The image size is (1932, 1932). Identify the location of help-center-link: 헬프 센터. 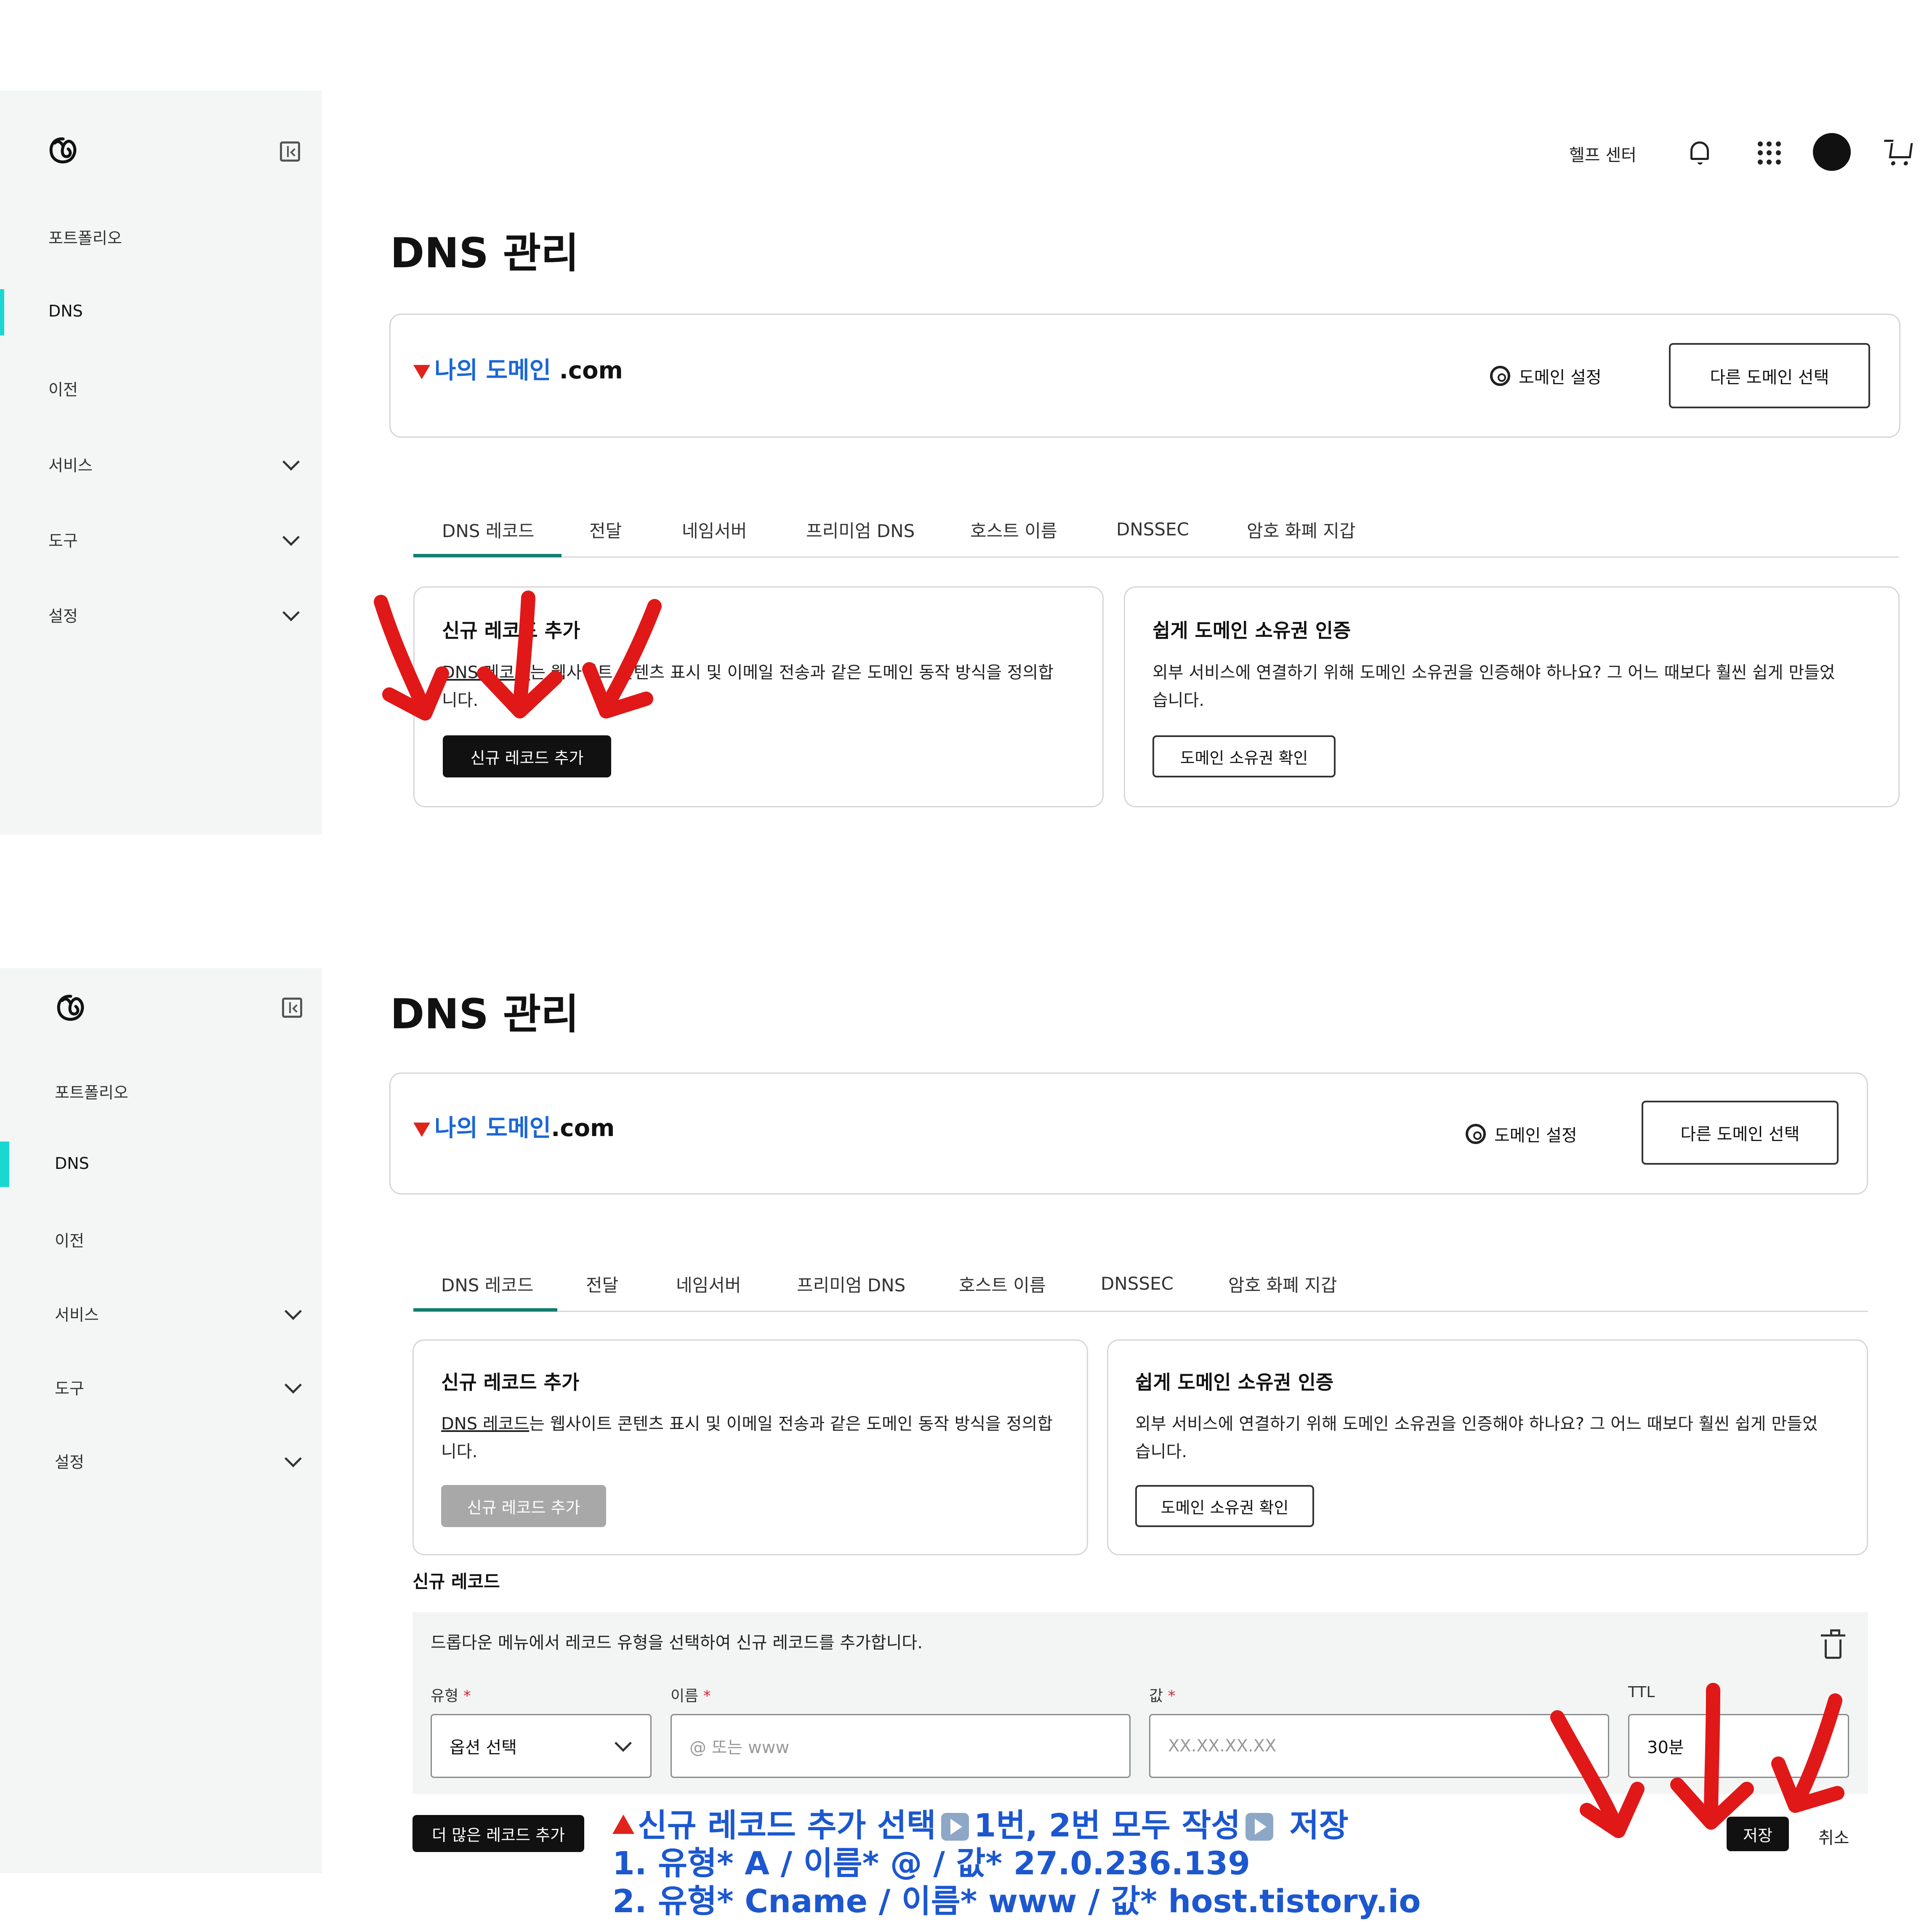
(1603, 154).